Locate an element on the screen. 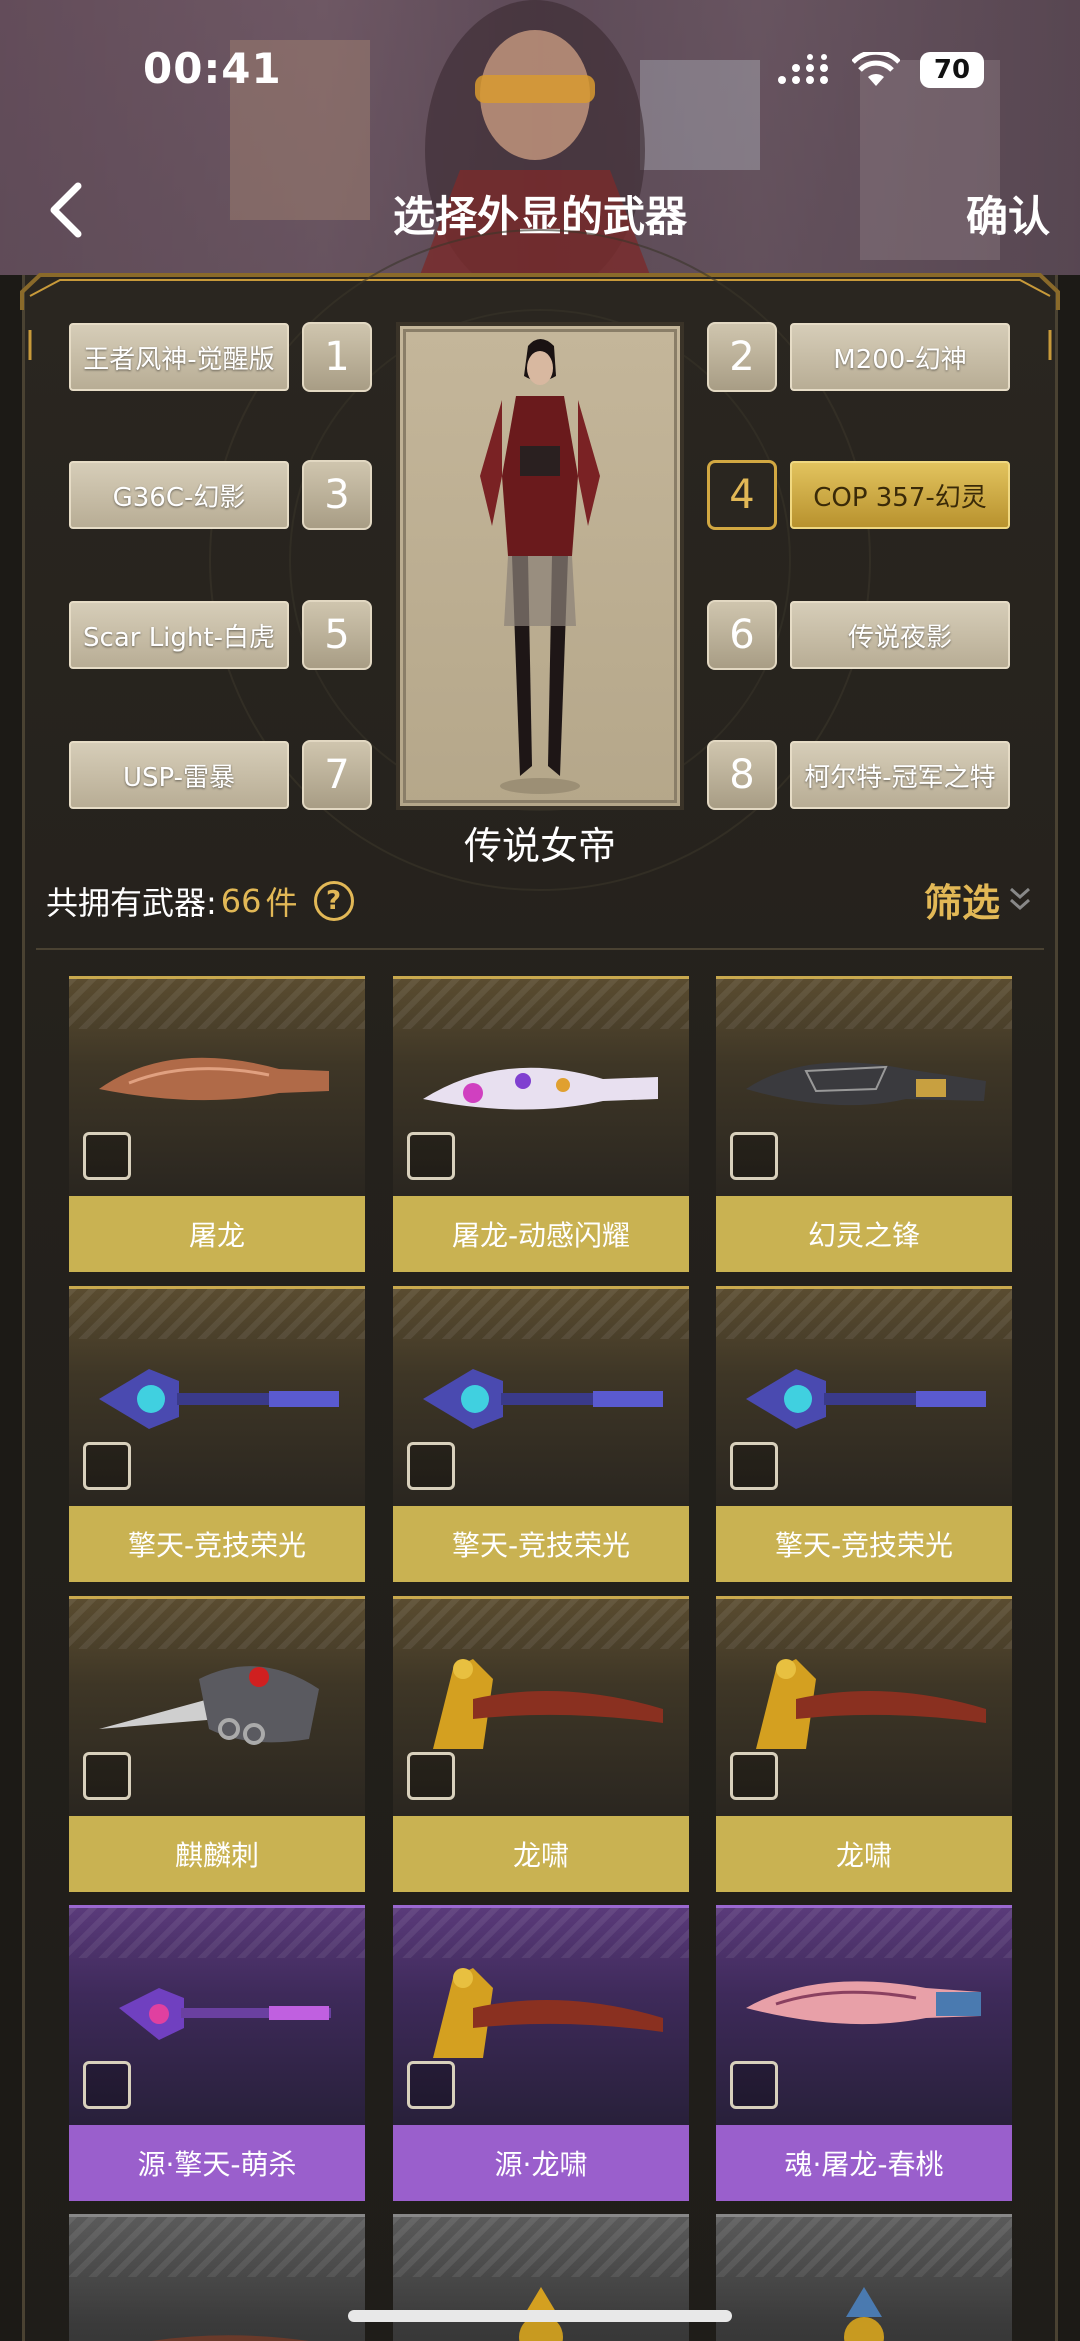  page-title: 选择外显的武器 is located at coordinates (539, 216).